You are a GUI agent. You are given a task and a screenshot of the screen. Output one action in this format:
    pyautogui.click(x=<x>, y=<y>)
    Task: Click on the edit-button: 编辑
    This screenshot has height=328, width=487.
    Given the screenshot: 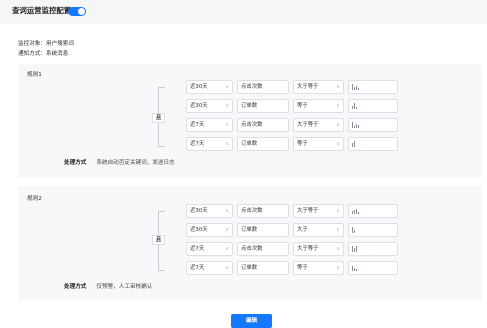 What is the action you would take?
    pyautogui.click(x=251, y=321)
    